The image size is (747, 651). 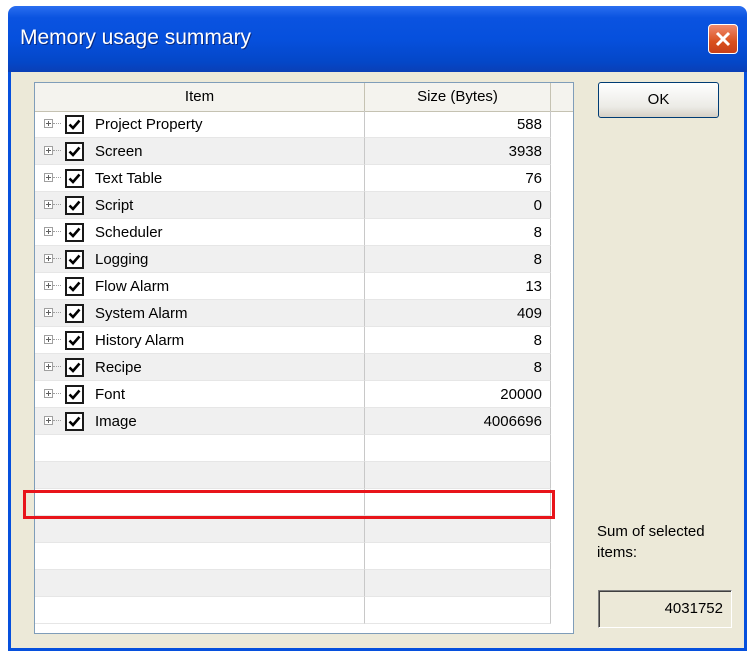 I want to click on sum-value: 4031752, so click(x=665, y=609).